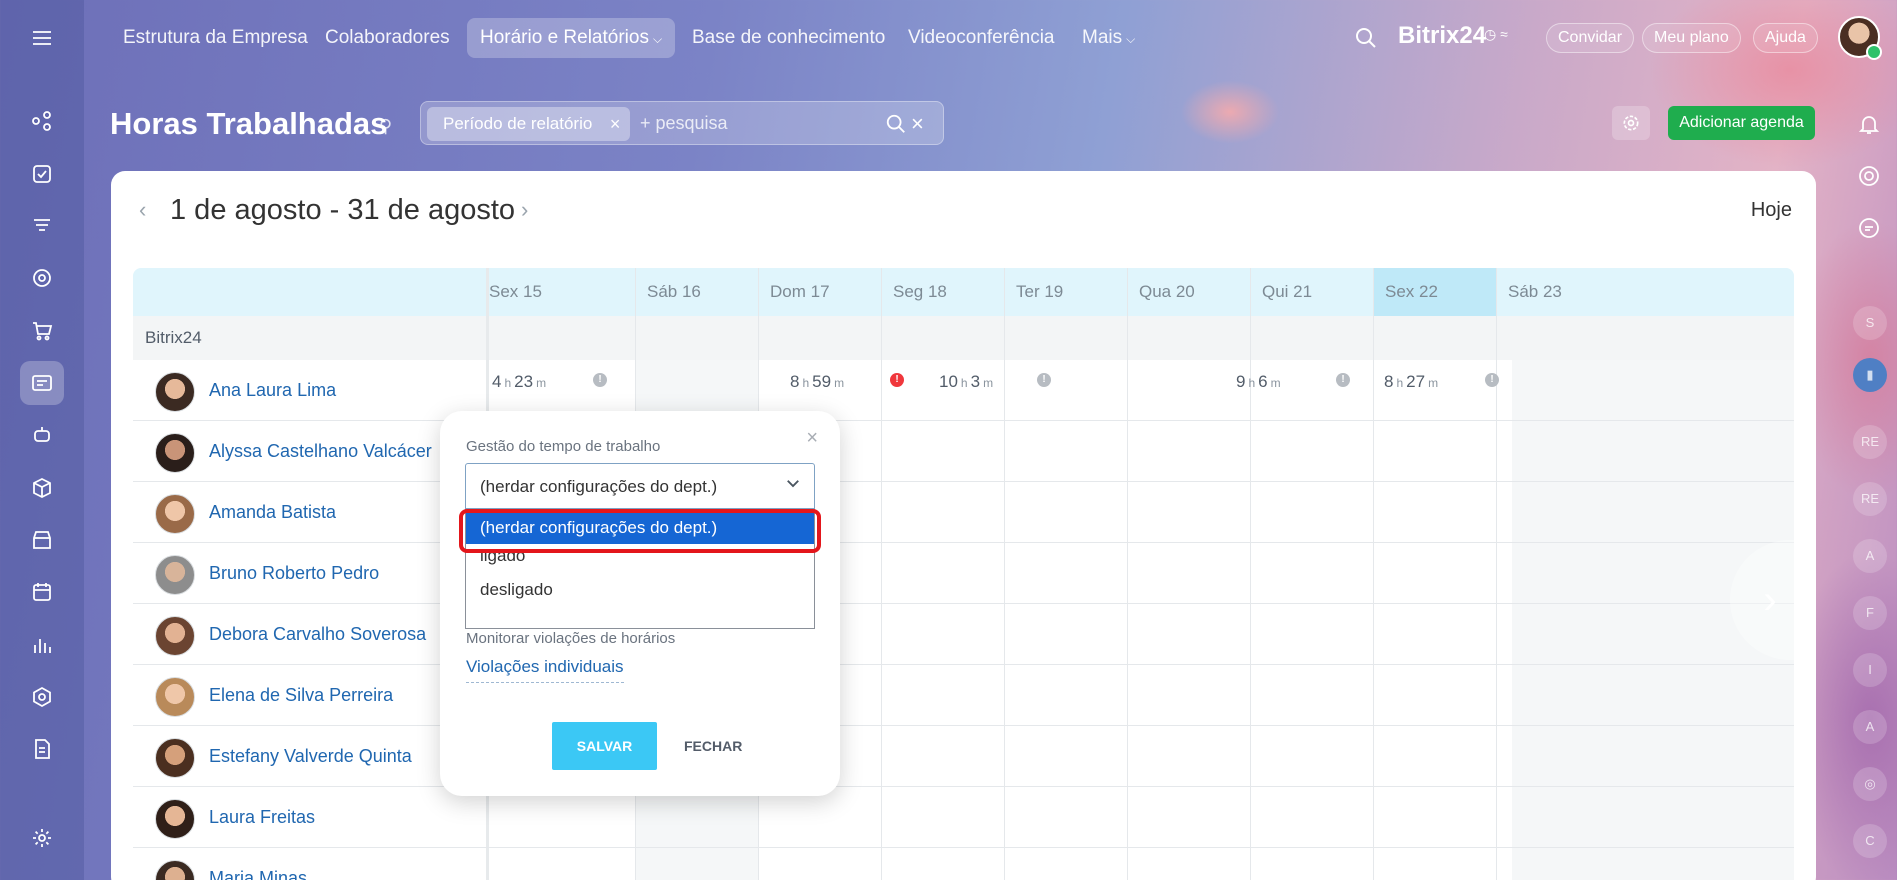 The height and width of the screenshot is (880, 1897). I want to click on day-header: Sáb 16, so click(674, 291).